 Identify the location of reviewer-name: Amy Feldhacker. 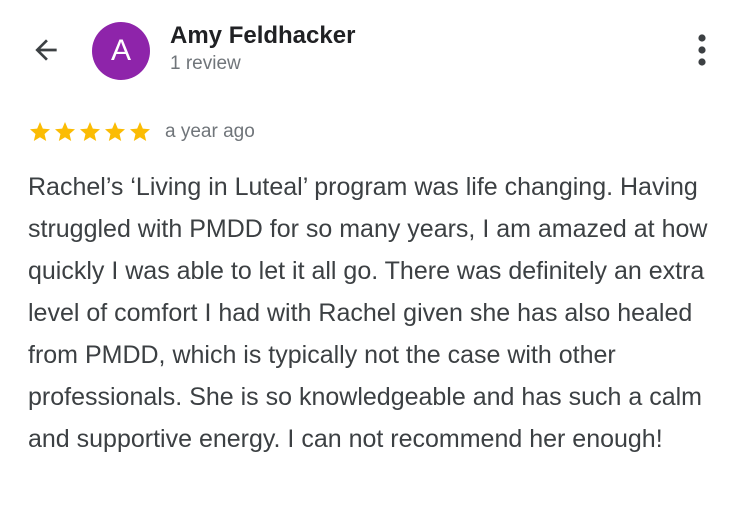
(262, 36).